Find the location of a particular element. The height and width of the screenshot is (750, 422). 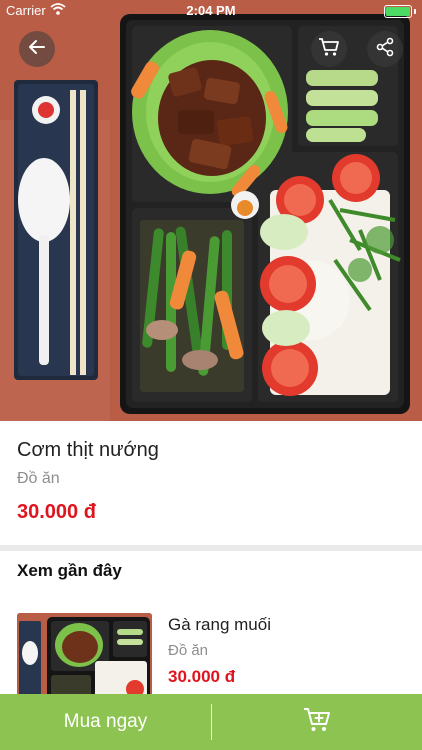

cart-button is located at coordinates (329, 49).